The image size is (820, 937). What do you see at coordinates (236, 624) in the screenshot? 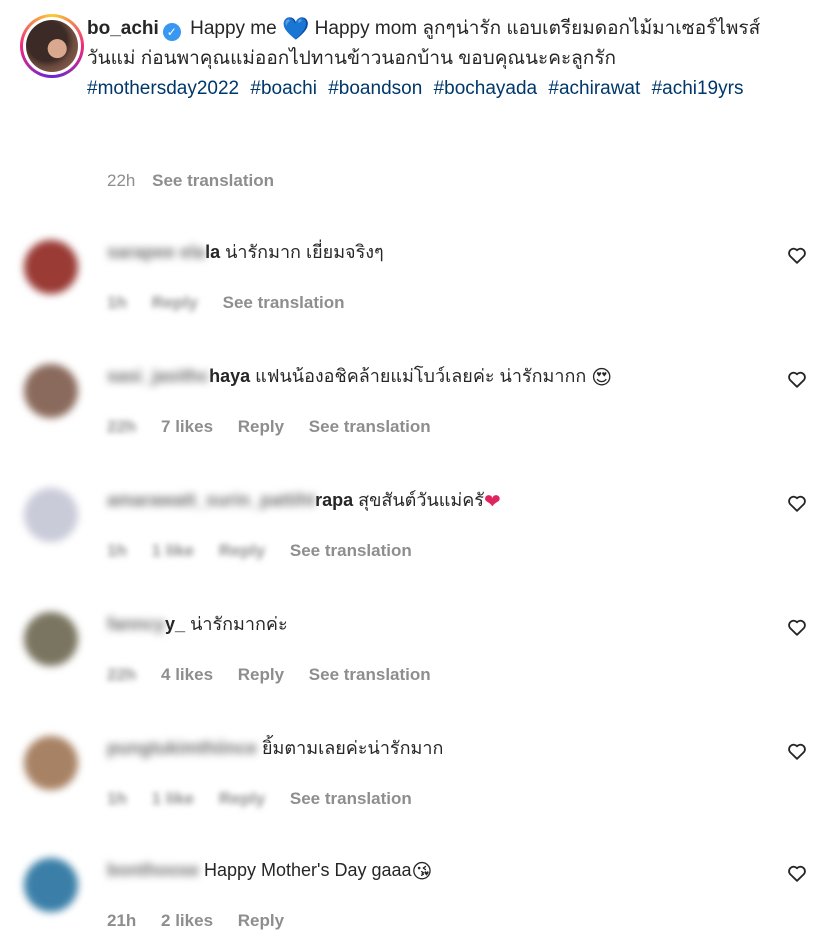
I see `comment-body: น่ารักมากค่ะ` at bounding box center [236, 624].